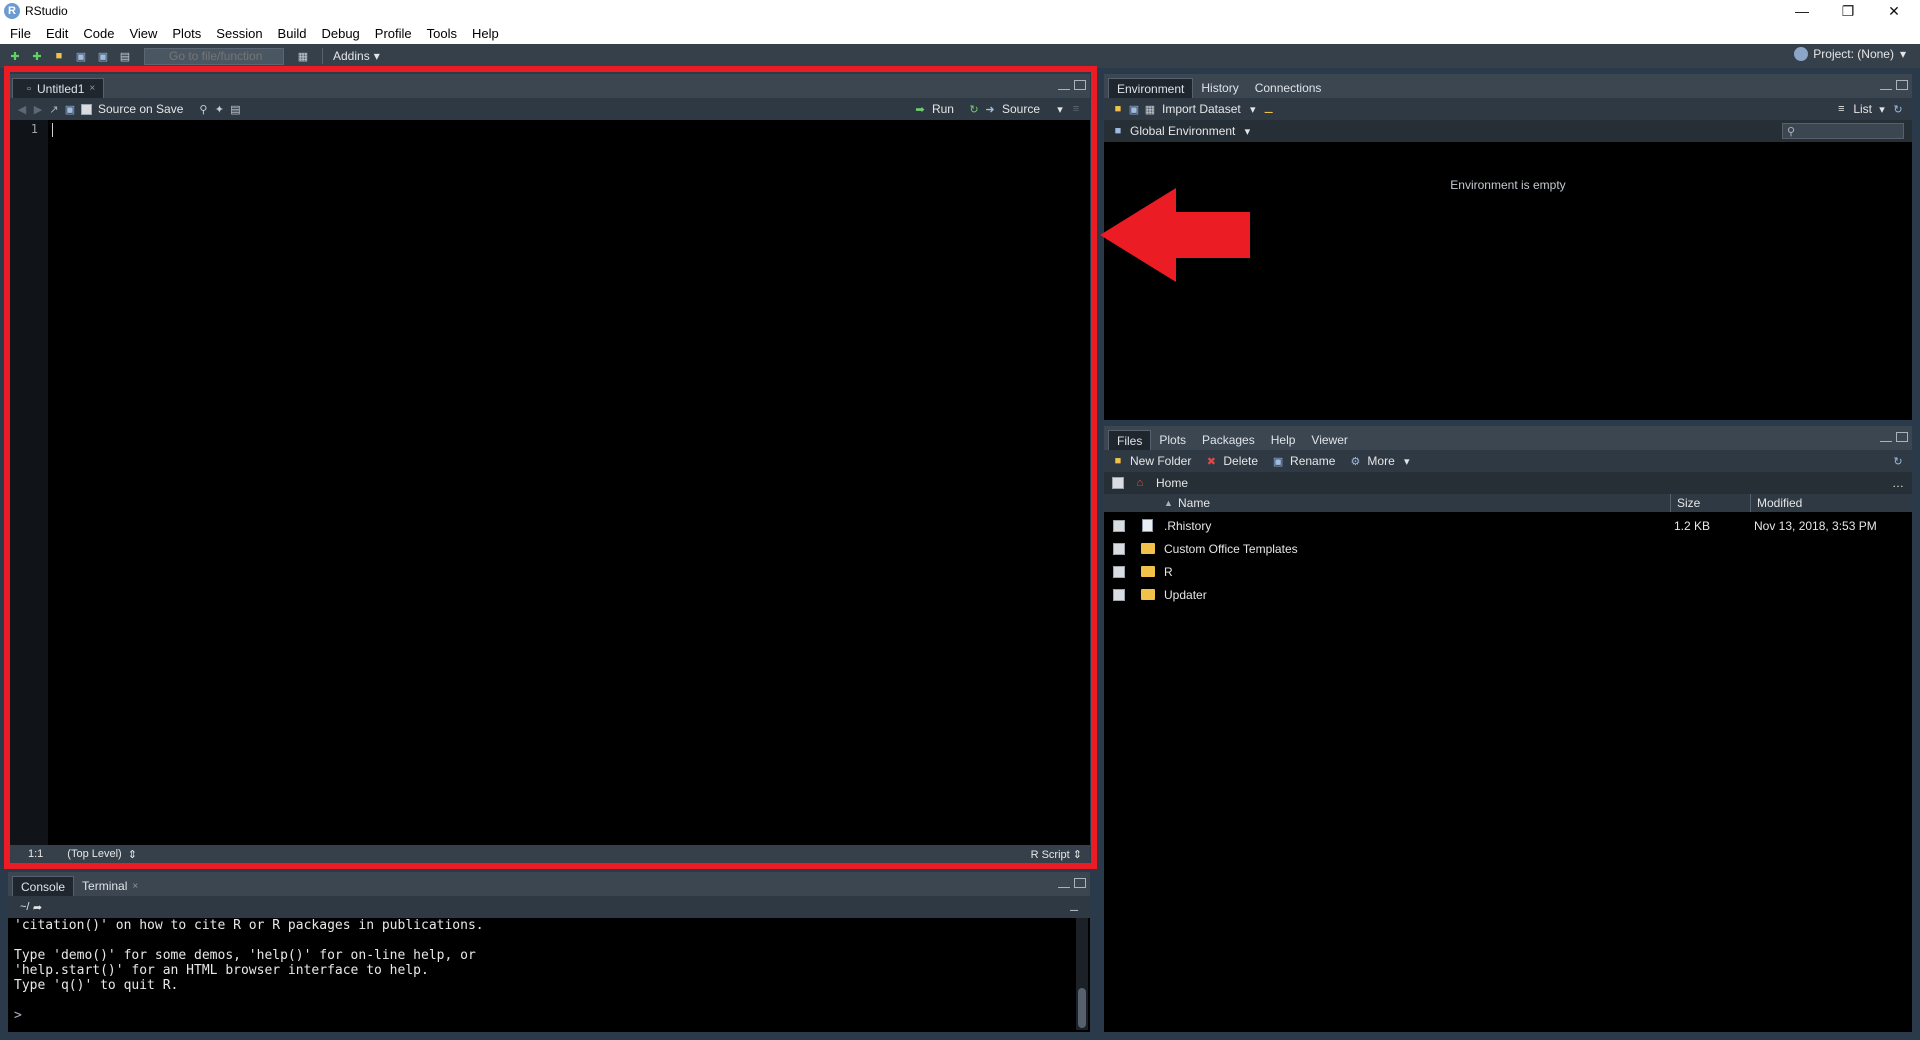 Image resolution: width=1920 pixels, height=1040 pixels. What do you see at coordinates (98, 33) in the screenshot?
I see `menu-code: Code` at bounding box center [98, 33].